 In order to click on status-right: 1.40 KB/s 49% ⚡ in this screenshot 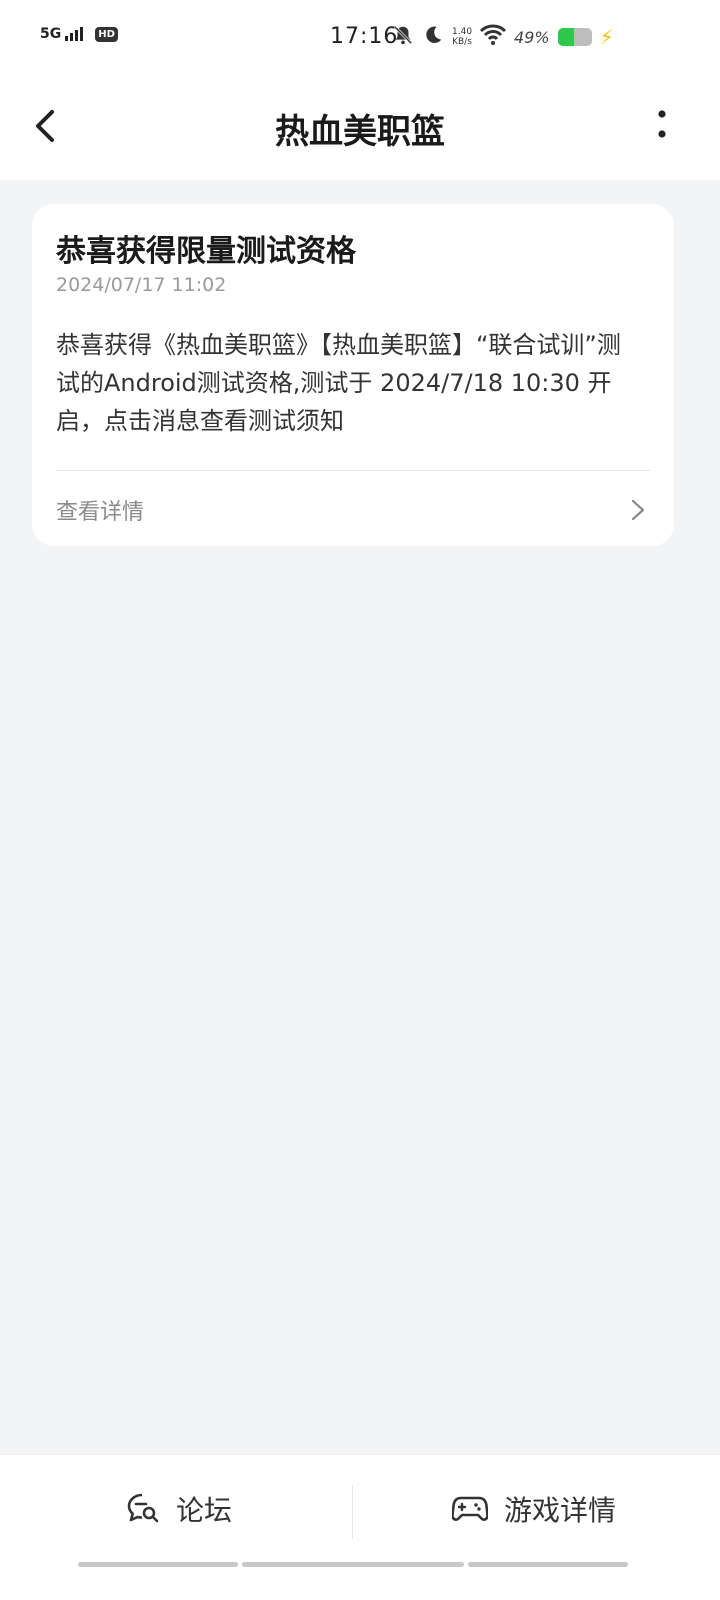, I will do `click(503, 37)`.